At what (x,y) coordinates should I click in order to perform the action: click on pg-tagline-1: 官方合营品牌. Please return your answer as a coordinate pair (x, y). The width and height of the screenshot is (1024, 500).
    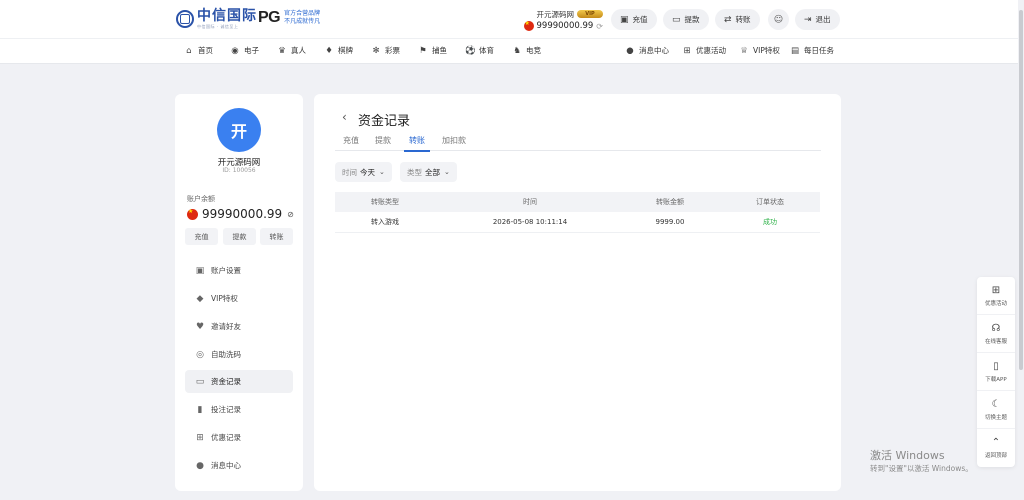
    Looking at the image, I should click on (302, 13).